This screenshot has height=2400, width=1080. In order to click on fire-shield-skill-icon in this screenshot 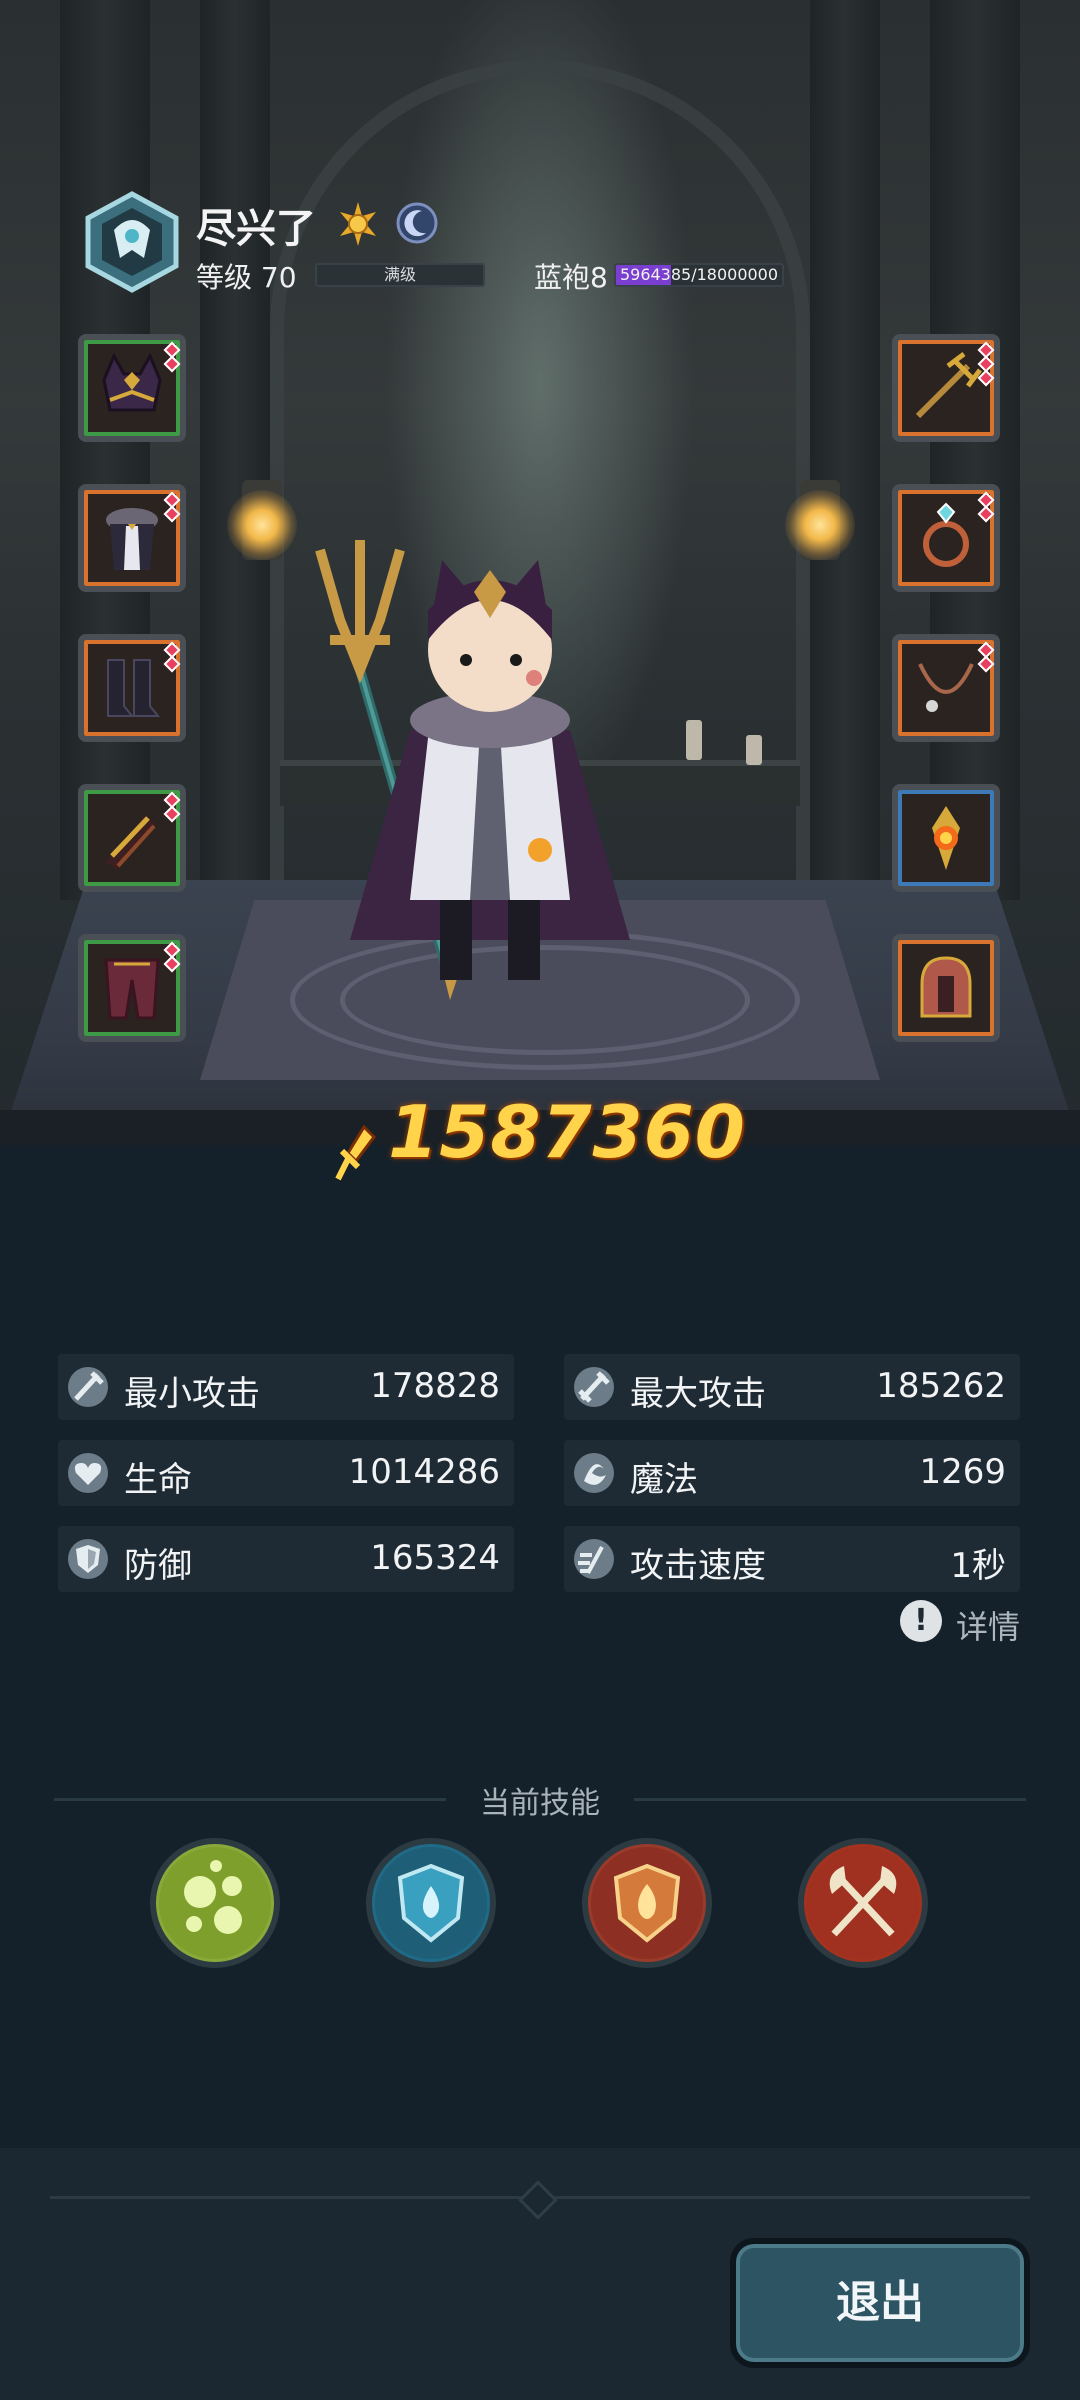, I will do `click(647, 1903)`.